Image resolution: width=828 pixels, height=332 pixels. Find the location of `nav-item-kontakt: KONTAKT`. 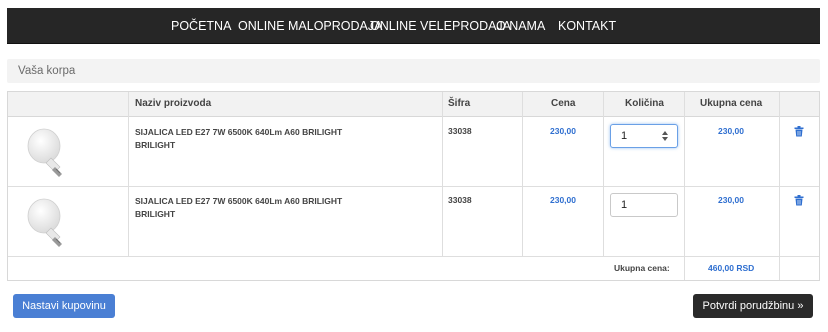

nav-item-kontakt: KONTAKT is located at coordinates (587, 26).